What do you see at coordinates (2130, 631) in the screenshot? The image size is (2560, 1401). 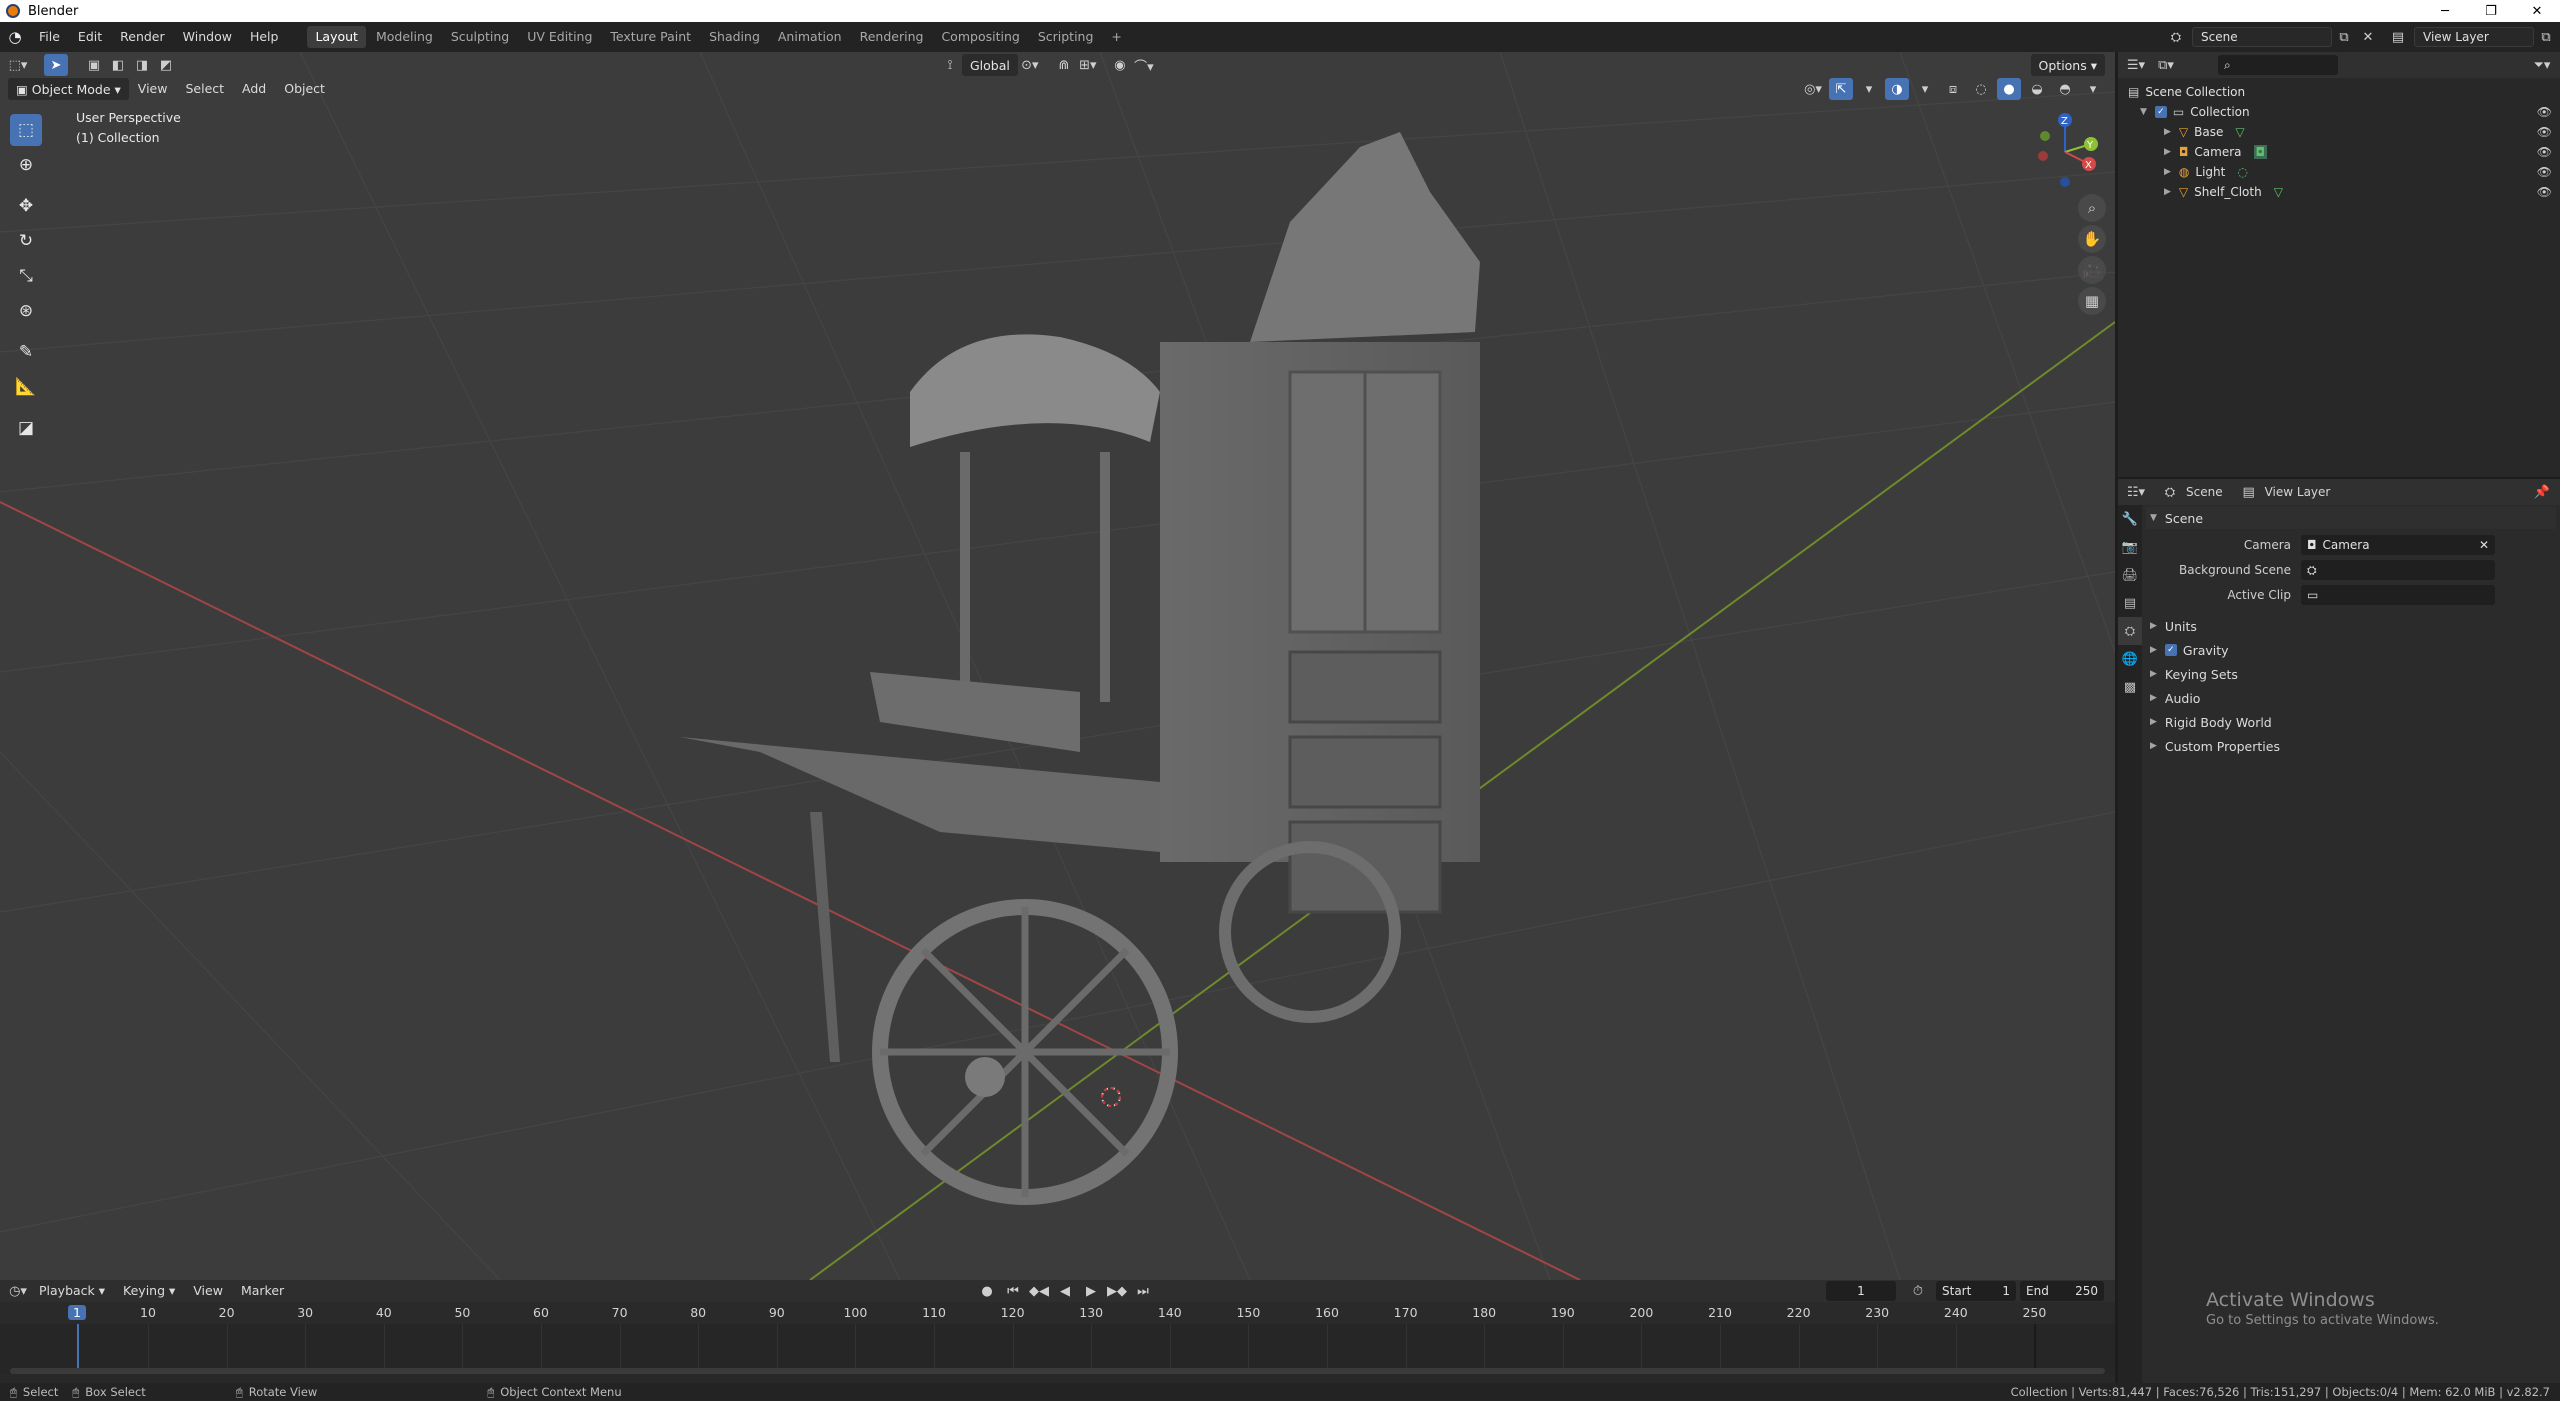 I see `scene-tab-icon: ⛭` at bounding box center [2130, 631].